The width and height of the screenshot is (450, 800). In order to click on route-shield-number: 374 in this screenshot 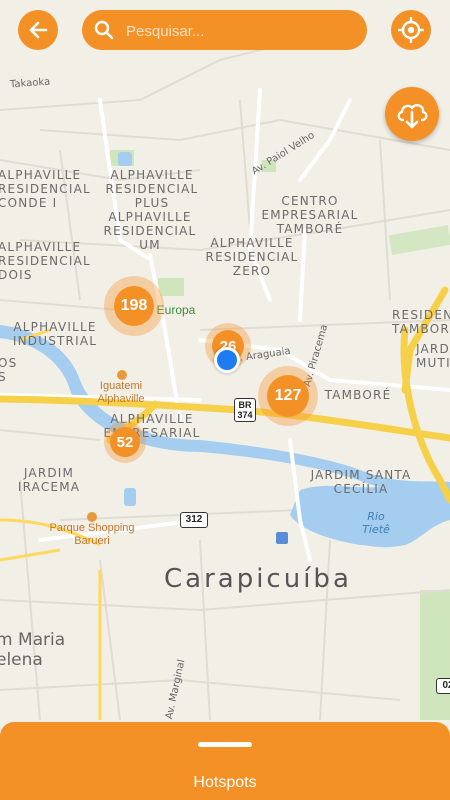, I will do `click(245, 415)`.